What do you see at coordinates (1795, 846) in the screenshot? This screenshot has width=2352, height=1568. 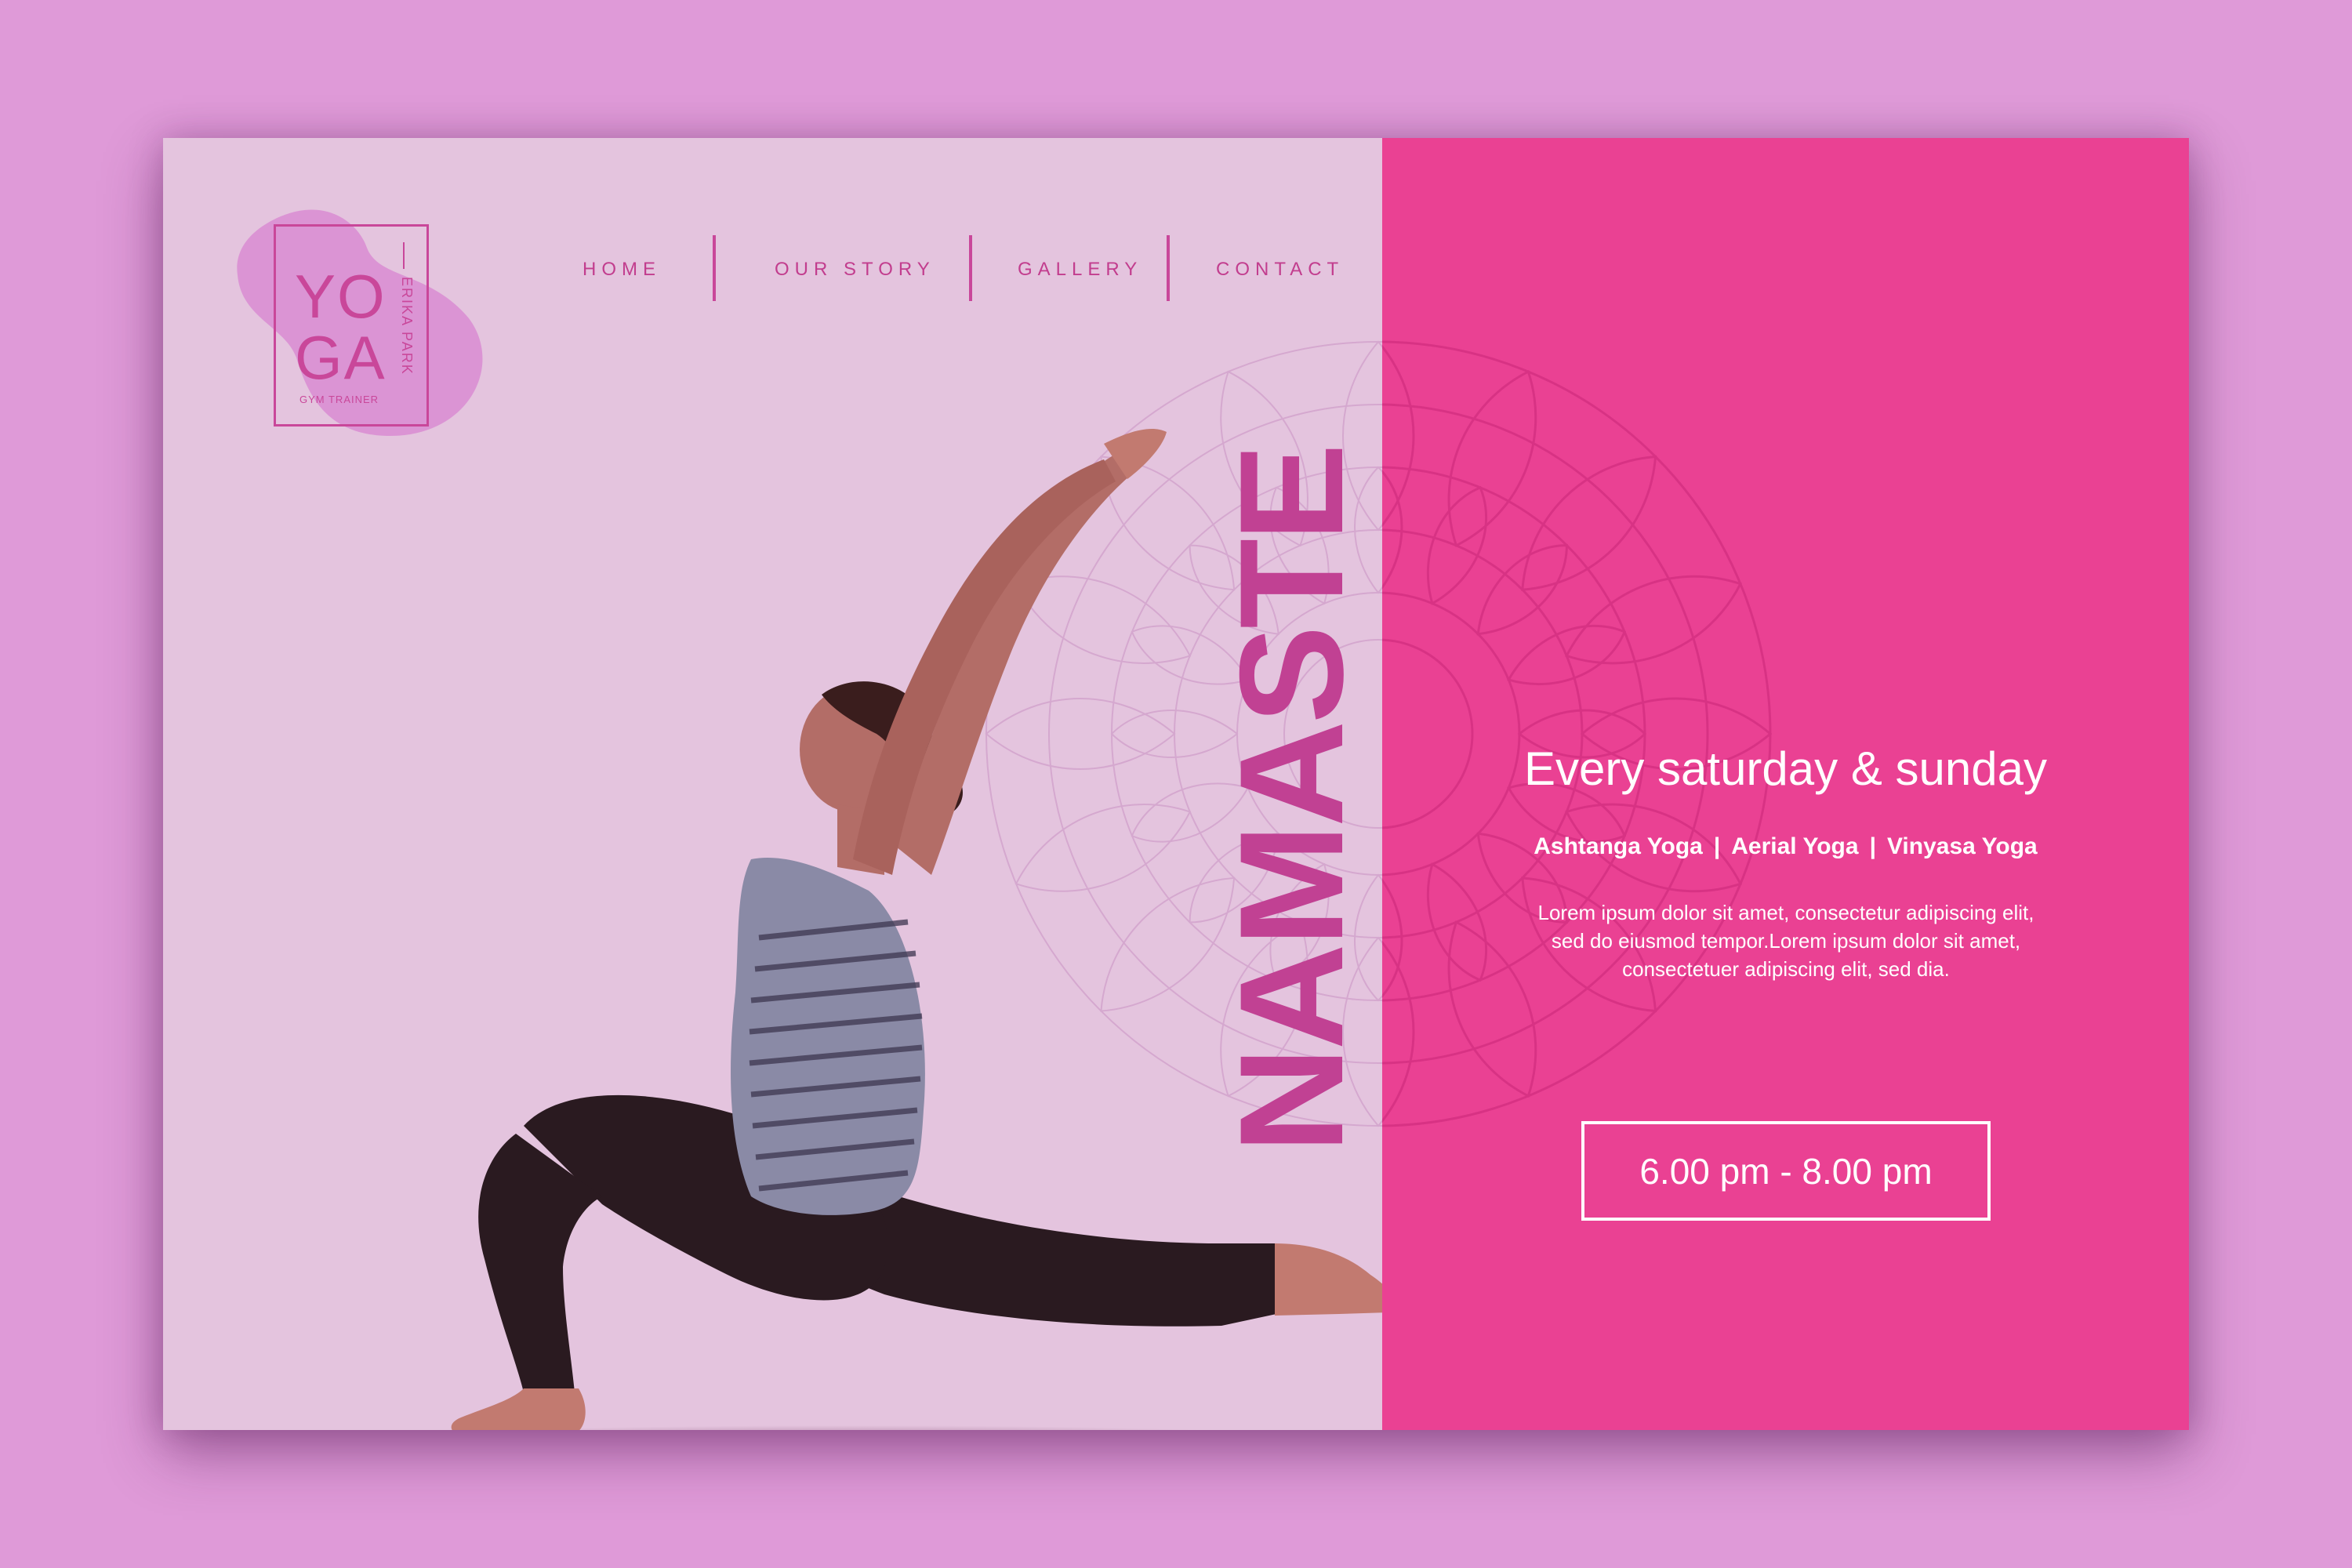 I see `yoga-style-item: Aerial Yoga` at bounding box center [1795, 846].